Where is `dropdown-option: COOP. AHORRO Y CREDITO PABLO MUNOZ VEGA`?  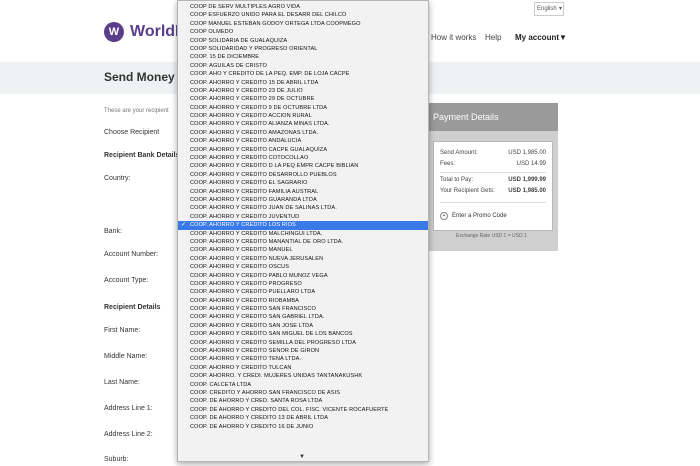
dropdown-option: COOP. AHORRO Y CREDITO PABLO MUNOZ VEGA is located at coordinates (303, 276).